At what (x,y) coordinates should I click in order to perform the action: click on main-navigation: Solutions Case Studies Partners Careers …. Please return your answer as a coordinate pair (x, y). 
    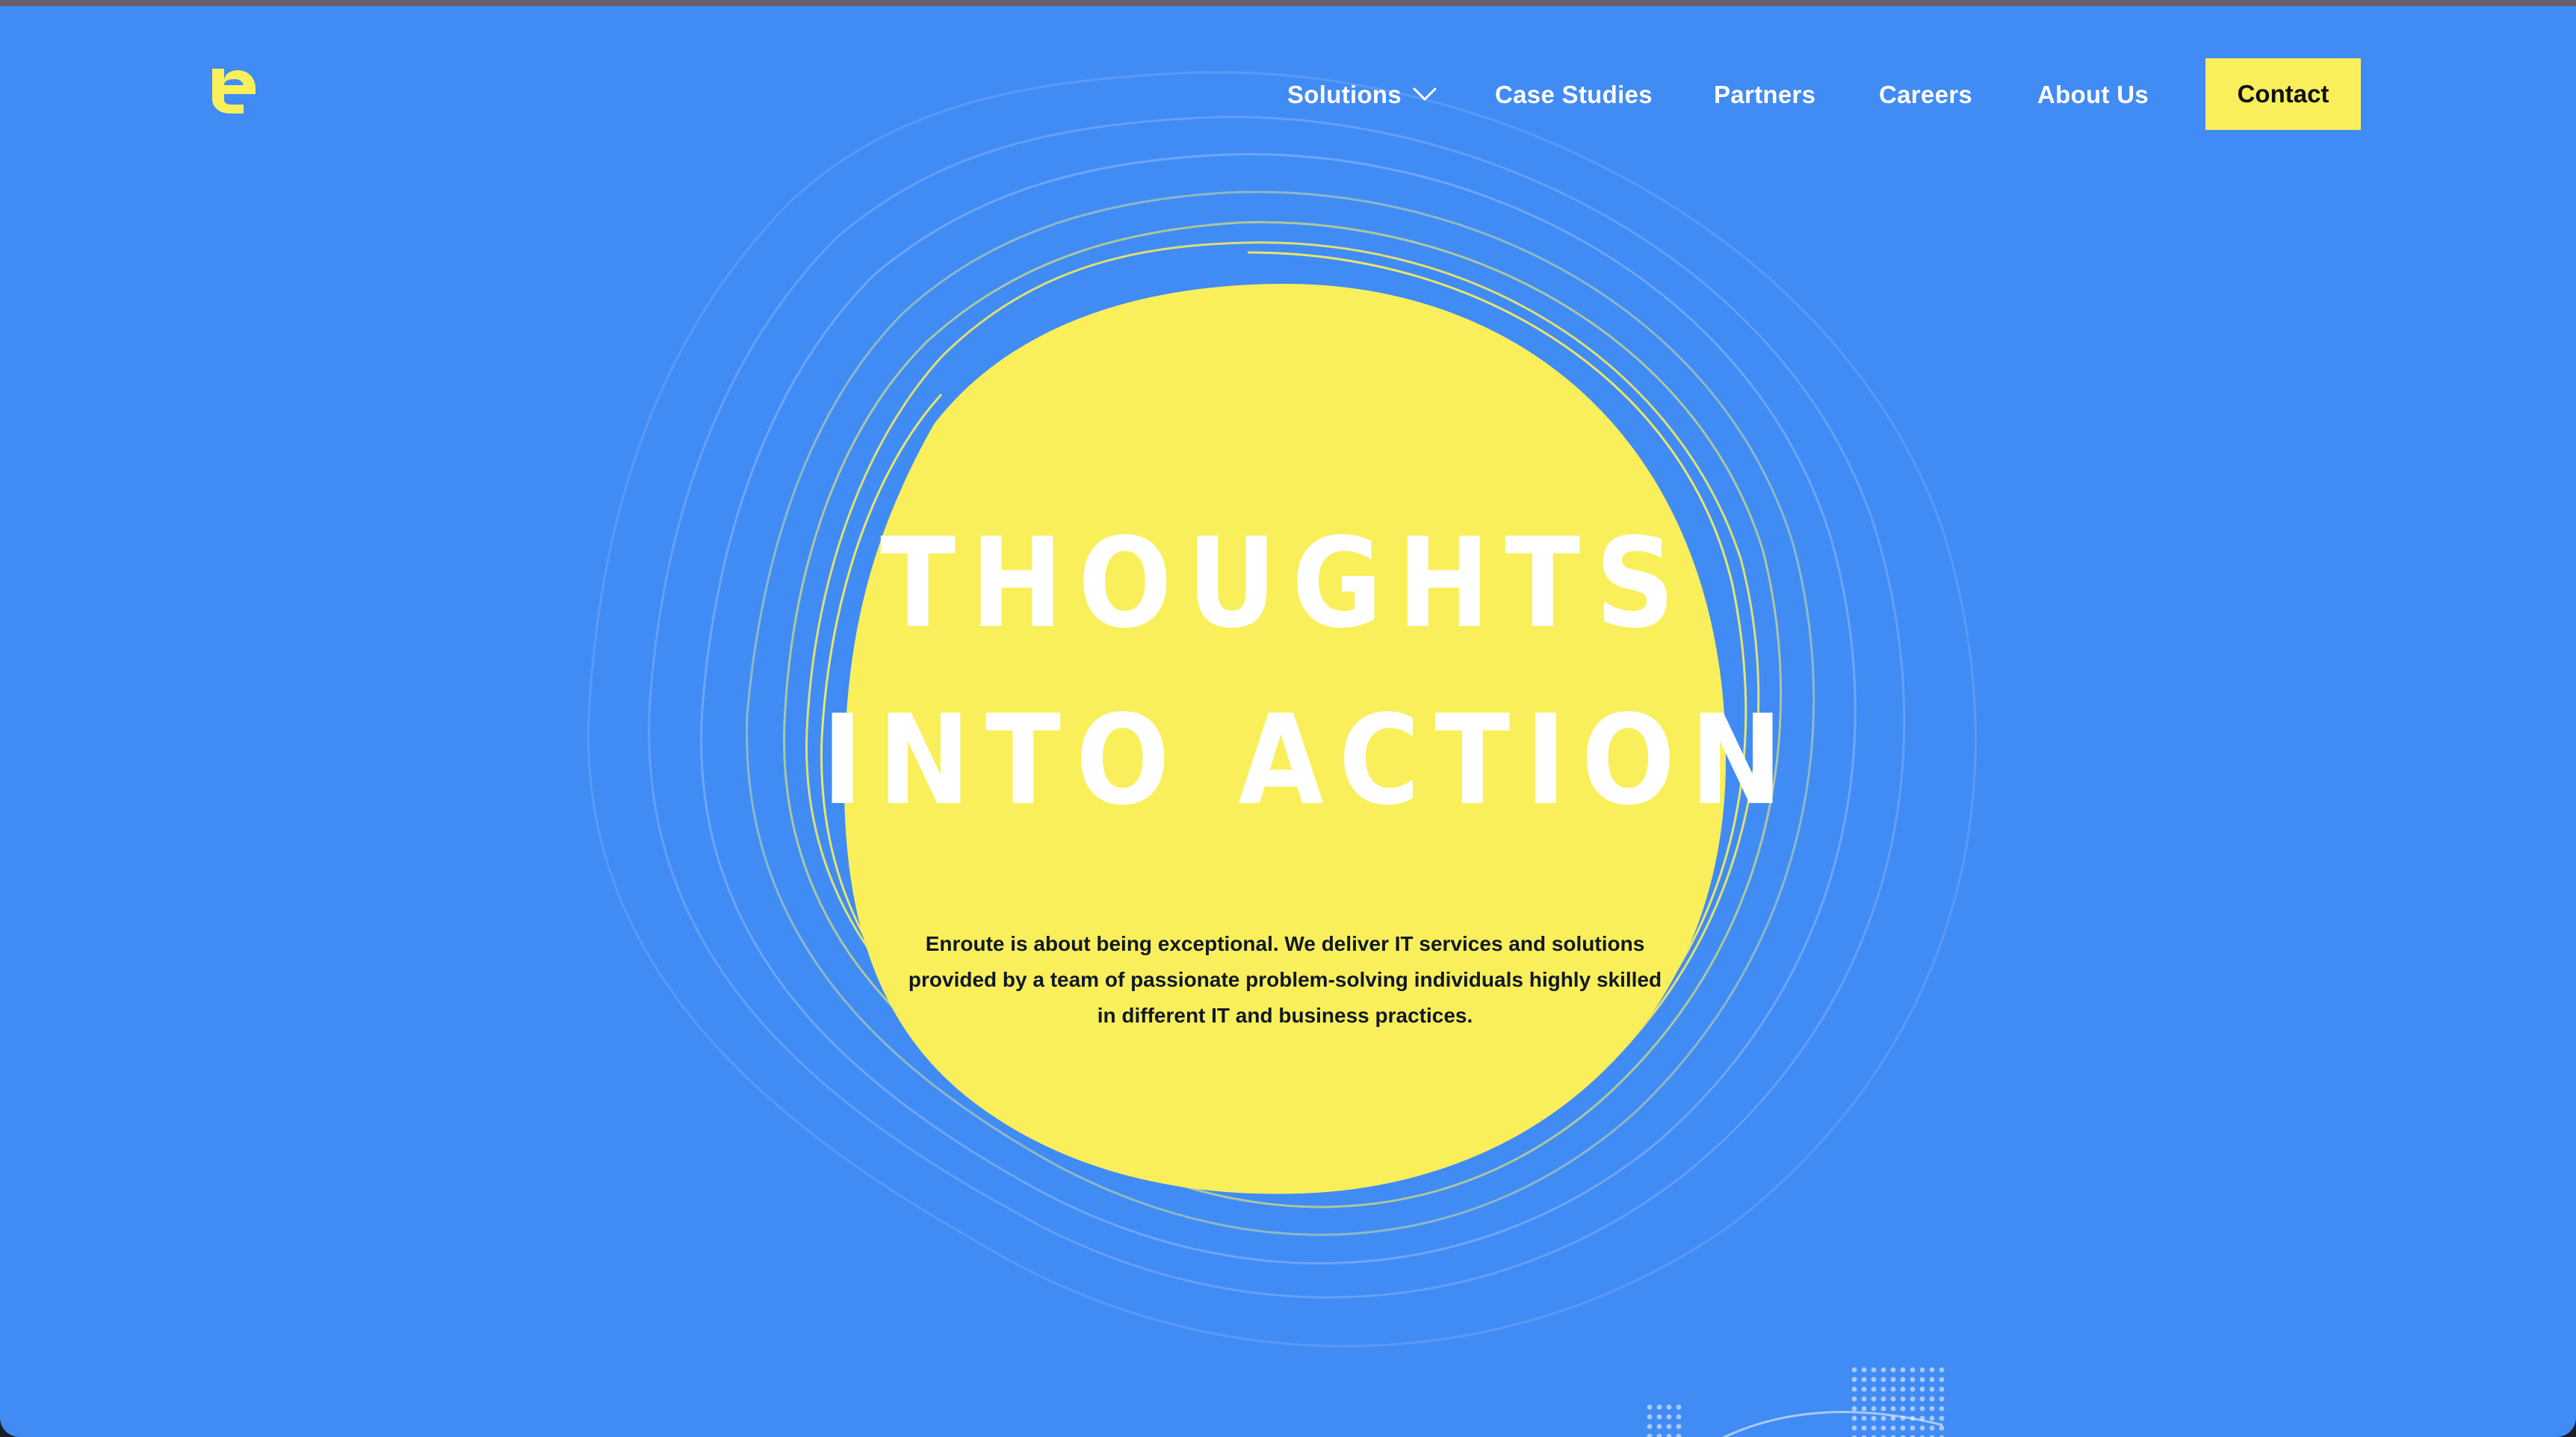
    Looking at the image, I should click on (1288, 93).